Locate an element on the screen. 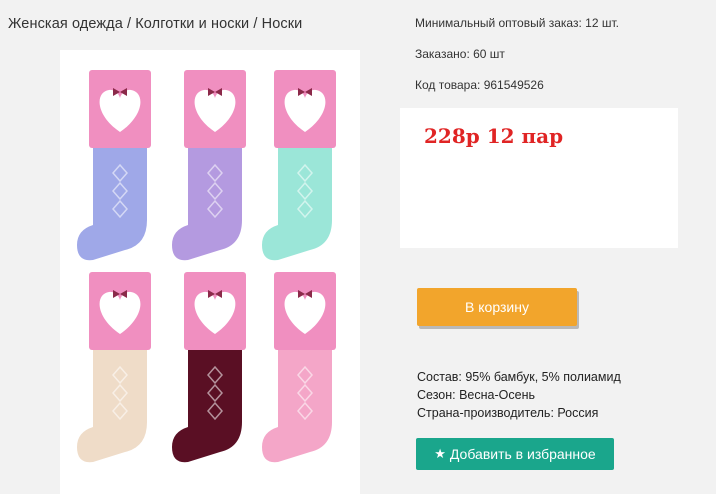 Image resolution: width=716 pixels, height=494 pixels. country-text: Страна-производитель: Россия is located at coordinates (508, 413).